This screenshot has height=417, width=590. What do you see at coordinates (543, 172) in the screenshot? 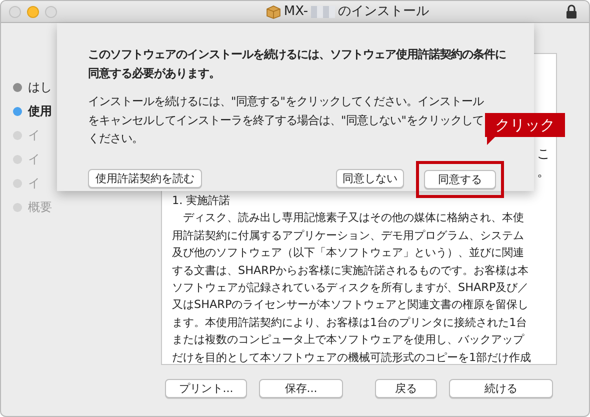
I see `text-fragment: 。` at bounding box center [543, 172].